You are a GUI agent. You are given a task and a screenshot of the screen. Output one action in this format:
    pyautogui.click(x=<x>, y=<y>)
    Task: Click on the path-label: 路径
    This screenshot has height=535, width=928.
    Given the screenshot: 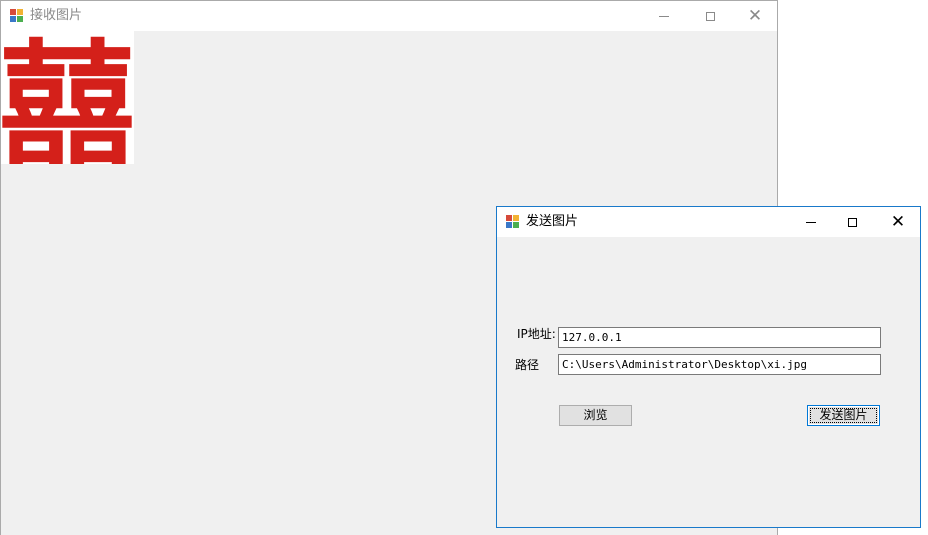 What is the action you would take?
    pyautogui.click(x=527, y=365)
    